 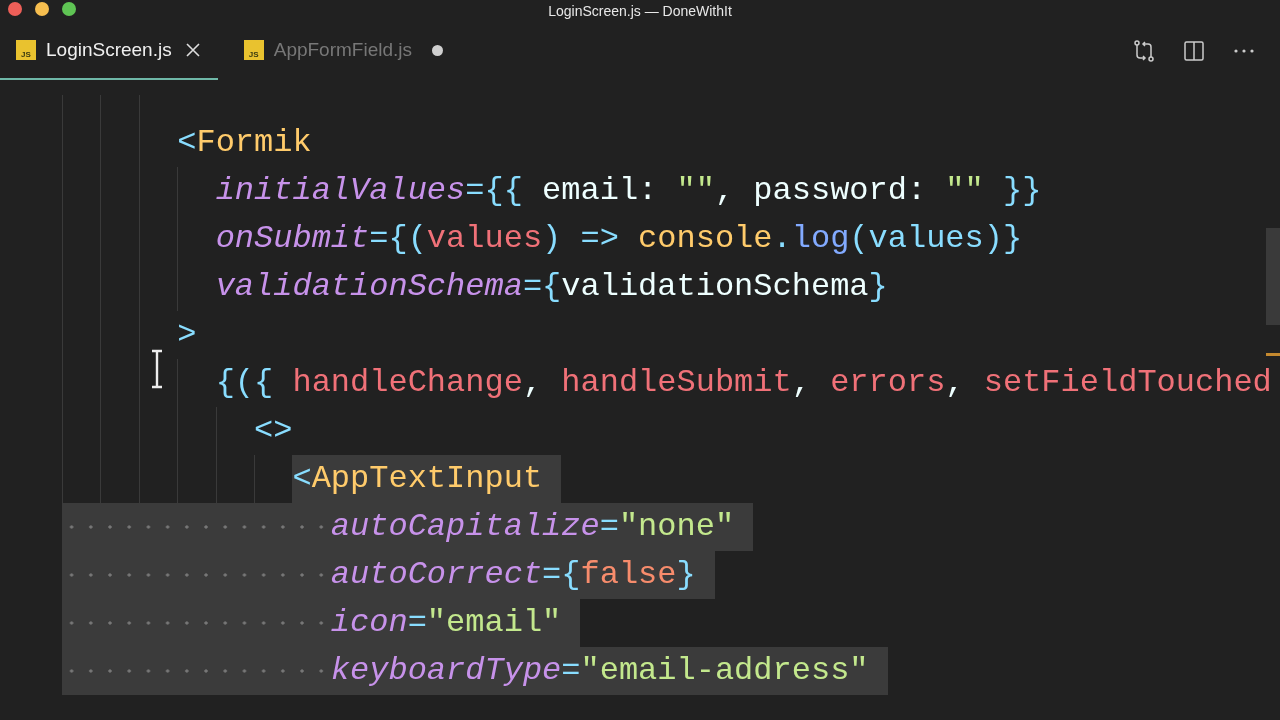 I want to click on scrollbar-marker, so click(x=1273, y=354).